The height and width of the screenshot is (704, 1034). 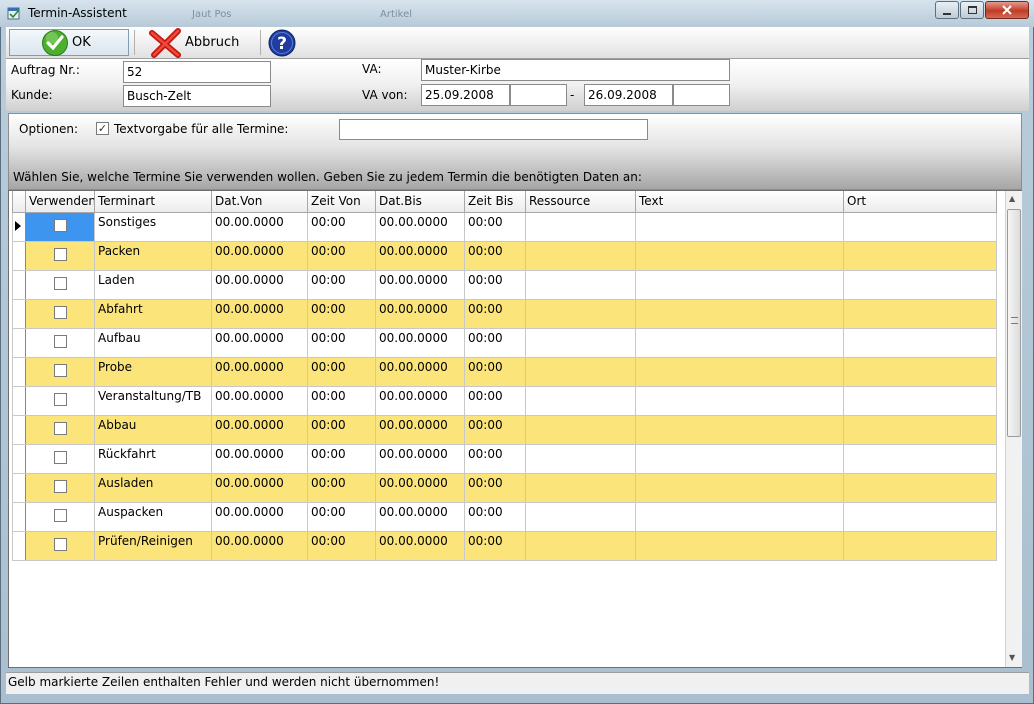 What do you see at coordinates (420, 202) in the screenshot?
I see `column-header: Dat.Bis` at bounding box center [420, 202].